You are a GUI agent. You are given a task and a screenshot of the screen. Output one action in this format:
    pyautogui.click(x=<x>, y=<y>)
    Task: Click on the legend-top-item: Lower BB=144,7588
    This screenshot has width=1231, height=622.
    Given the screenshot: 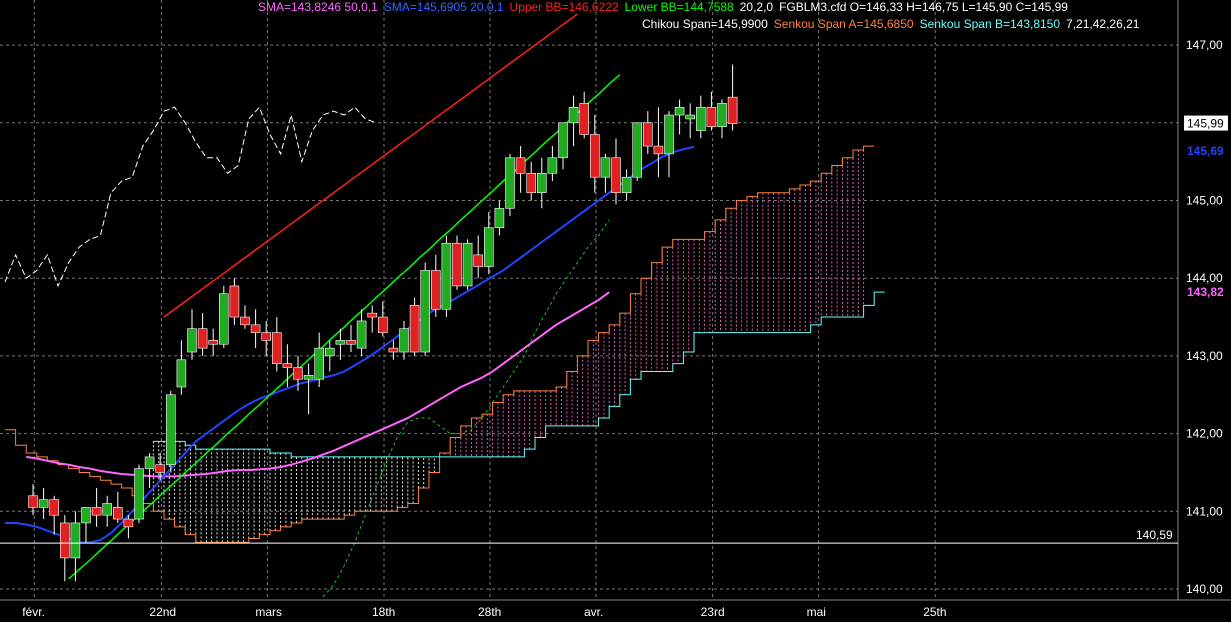 What is the action you would take?
    pyautogui.click(x=679, y=7)
    